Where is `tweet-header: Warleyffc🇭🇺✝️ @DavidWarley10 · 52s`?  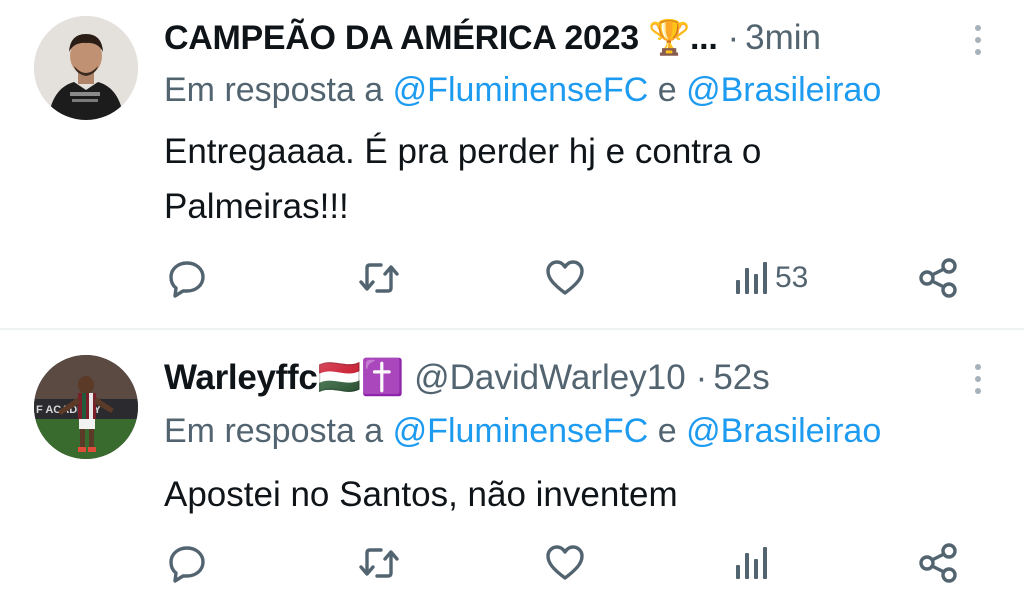
tweet-header: Warleyffc🇭🇺✝️ @DavidWarley10 · 52s is located at coordinates (564, 378).